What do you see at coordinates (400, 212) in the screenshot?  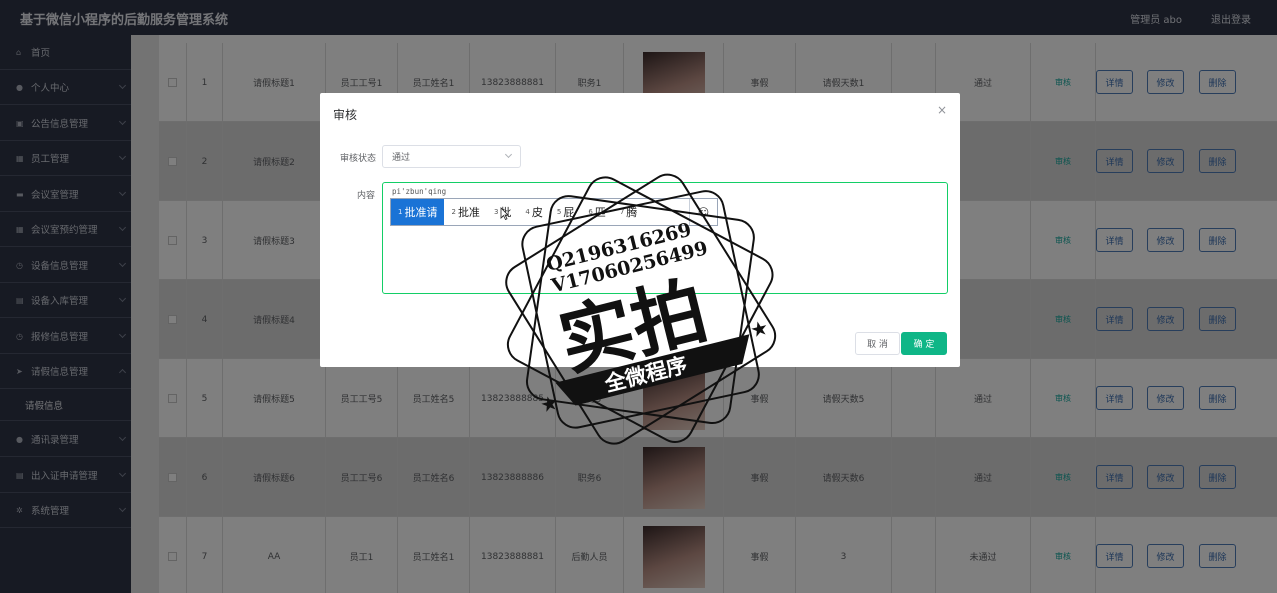 I see `ime-candidate-number: 1` at bounding box center [400, 212].